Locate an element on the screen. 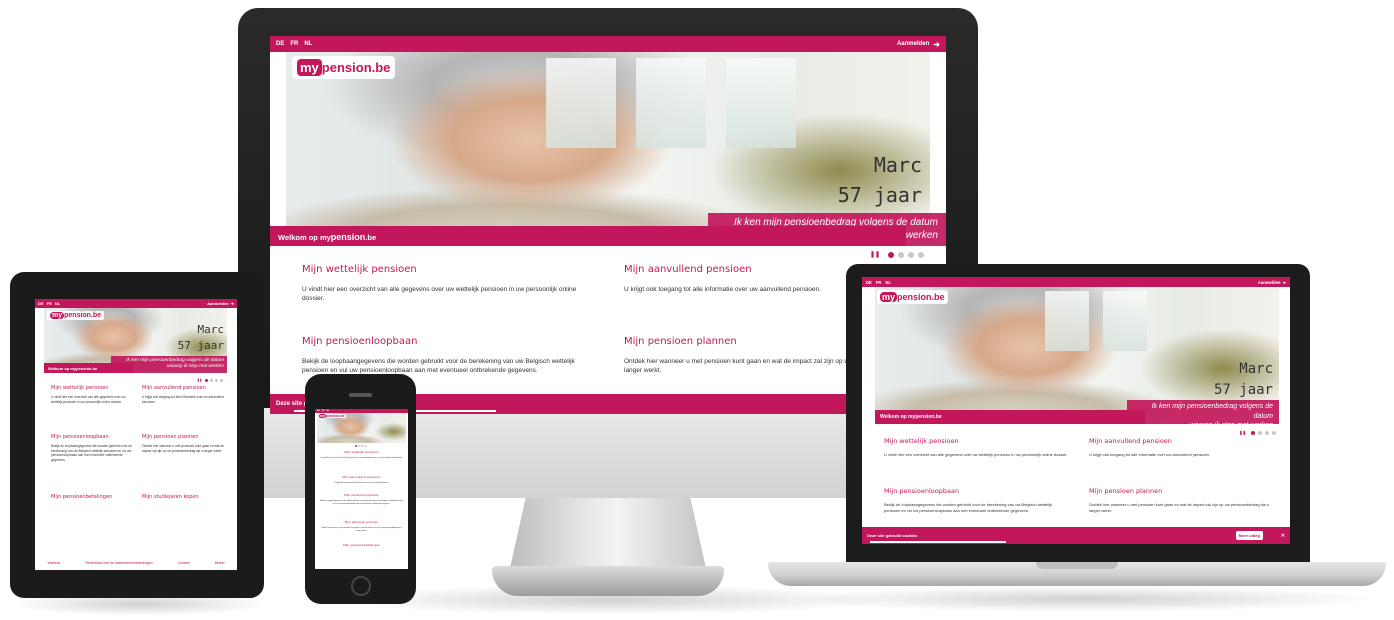  footer-link: Rekenblad met de basisreferentiebedragen is located at coordinates (119, 563).